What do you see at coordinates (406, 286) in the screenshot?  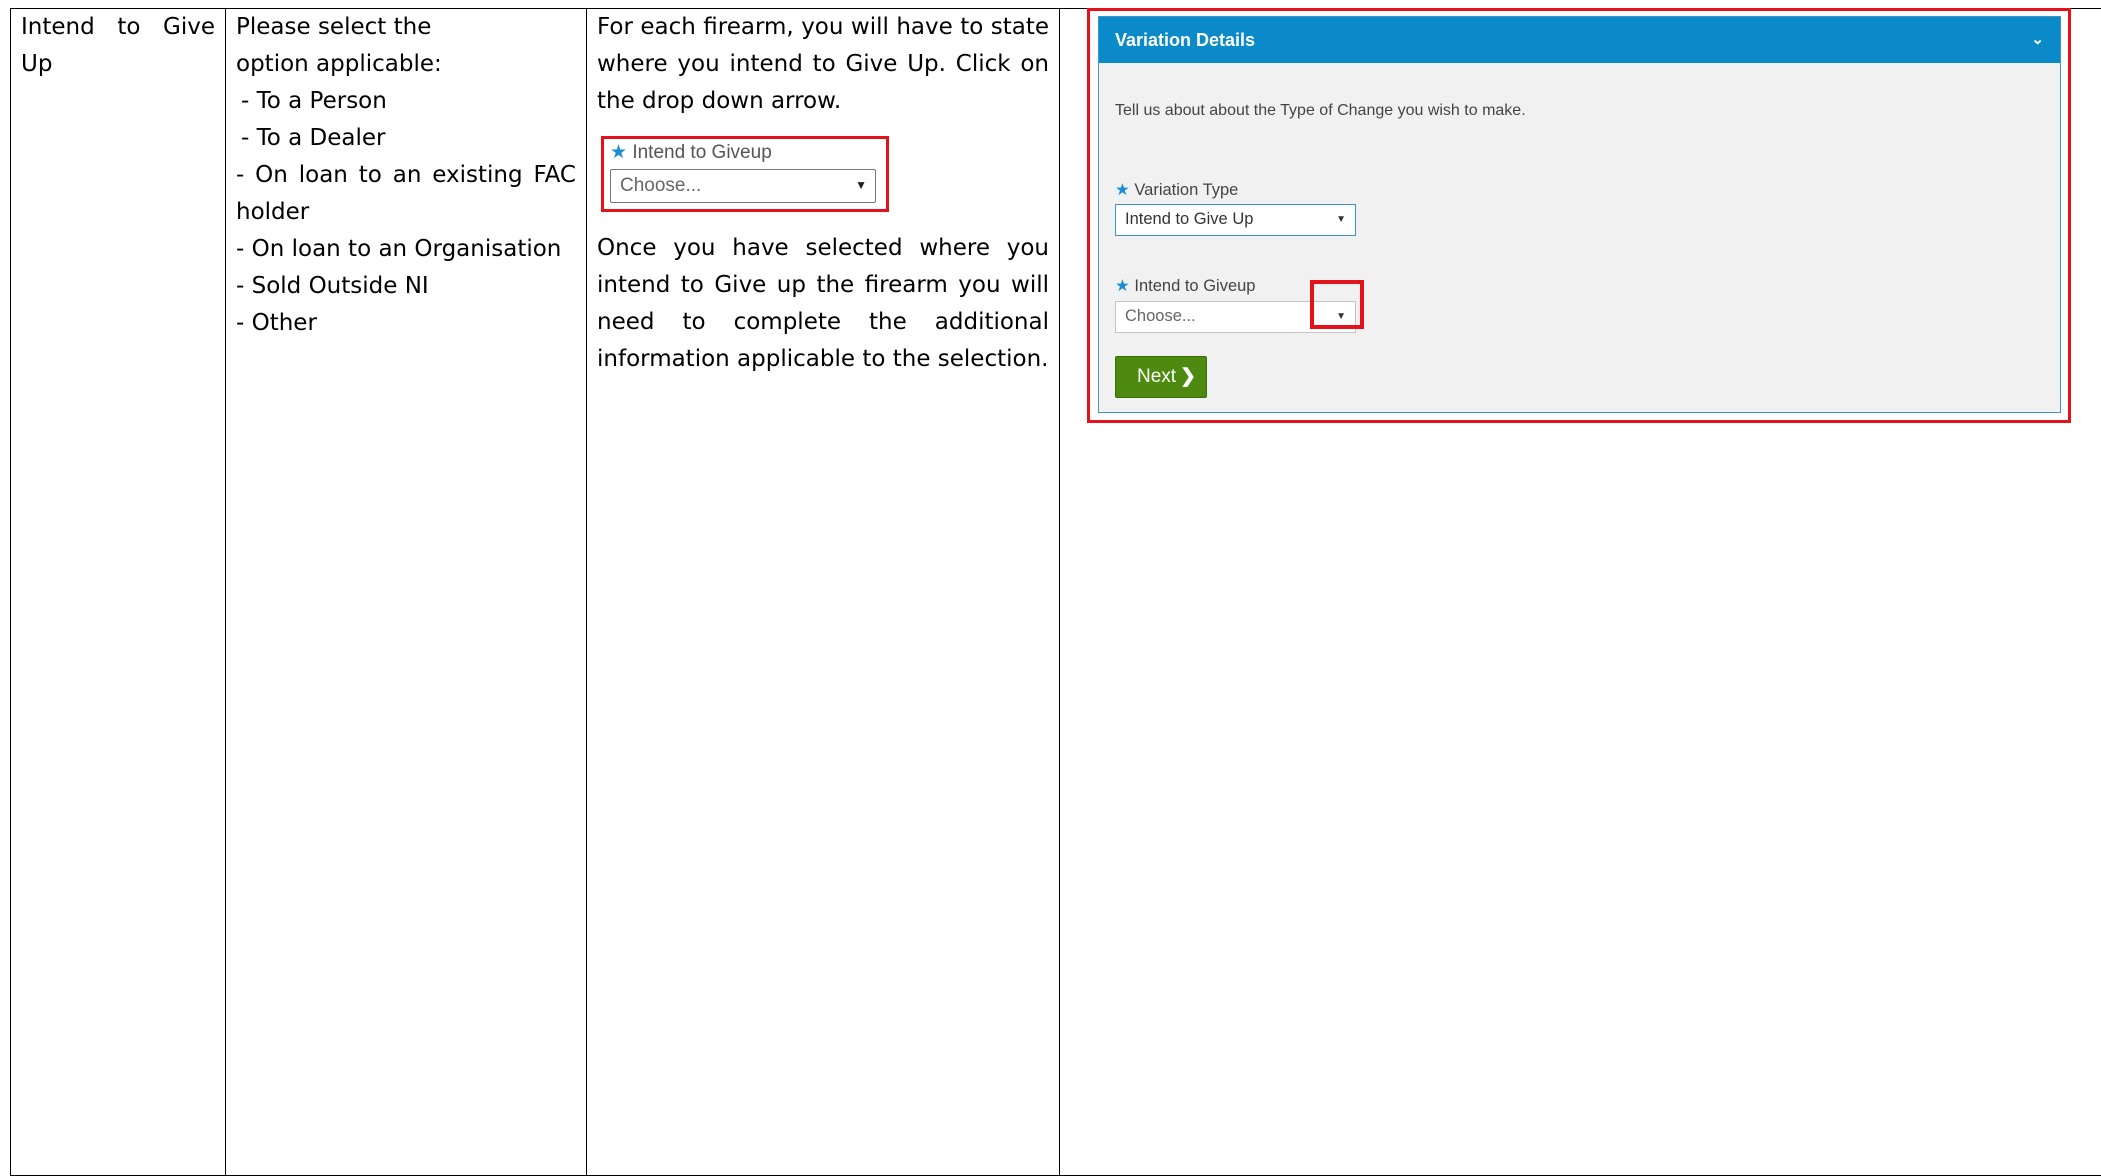 I see `option-item: - Sold Outside NI` at bounding box center [406, 286].